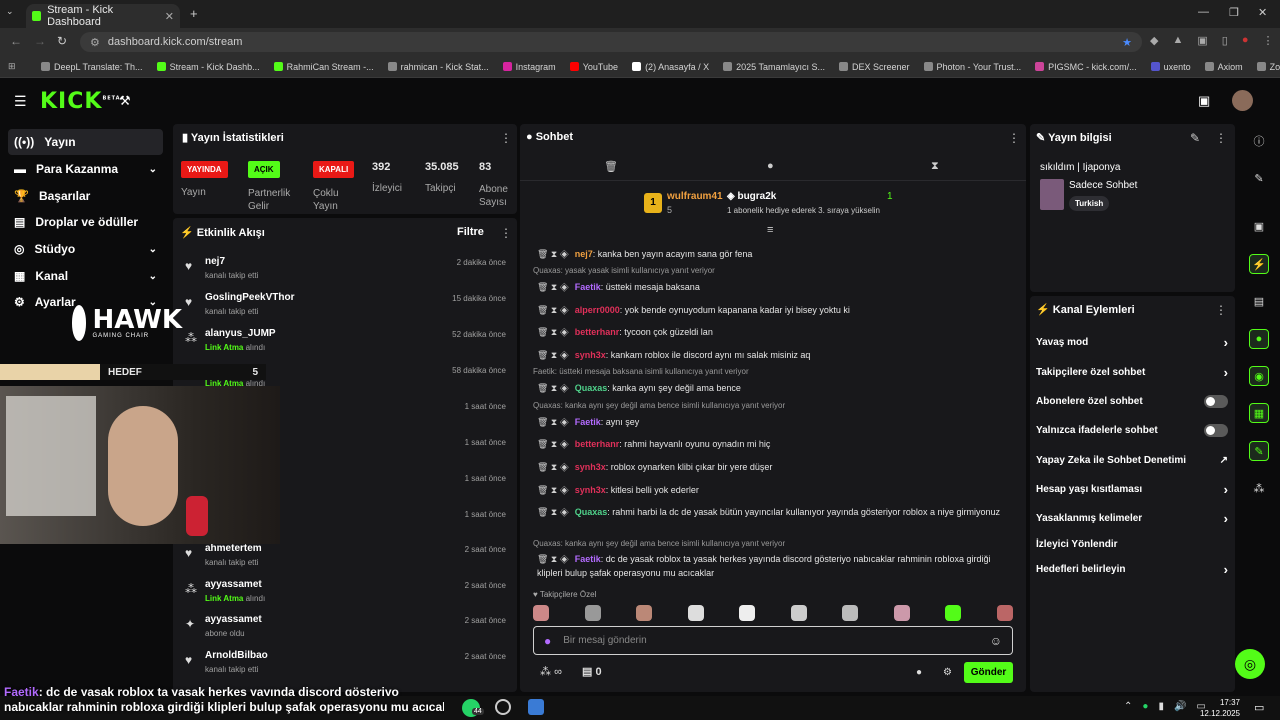  Describe the element at coordinates (1132, 518) in the screenshot. I see `channel-action-item: Yasaklanmış kelimeler ›` at that location.